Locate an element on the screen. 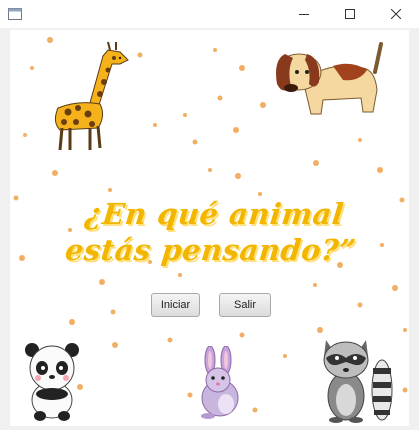 The width and height of the screenshot is (419, 430). title-bar is located at coordinates (209, 14).